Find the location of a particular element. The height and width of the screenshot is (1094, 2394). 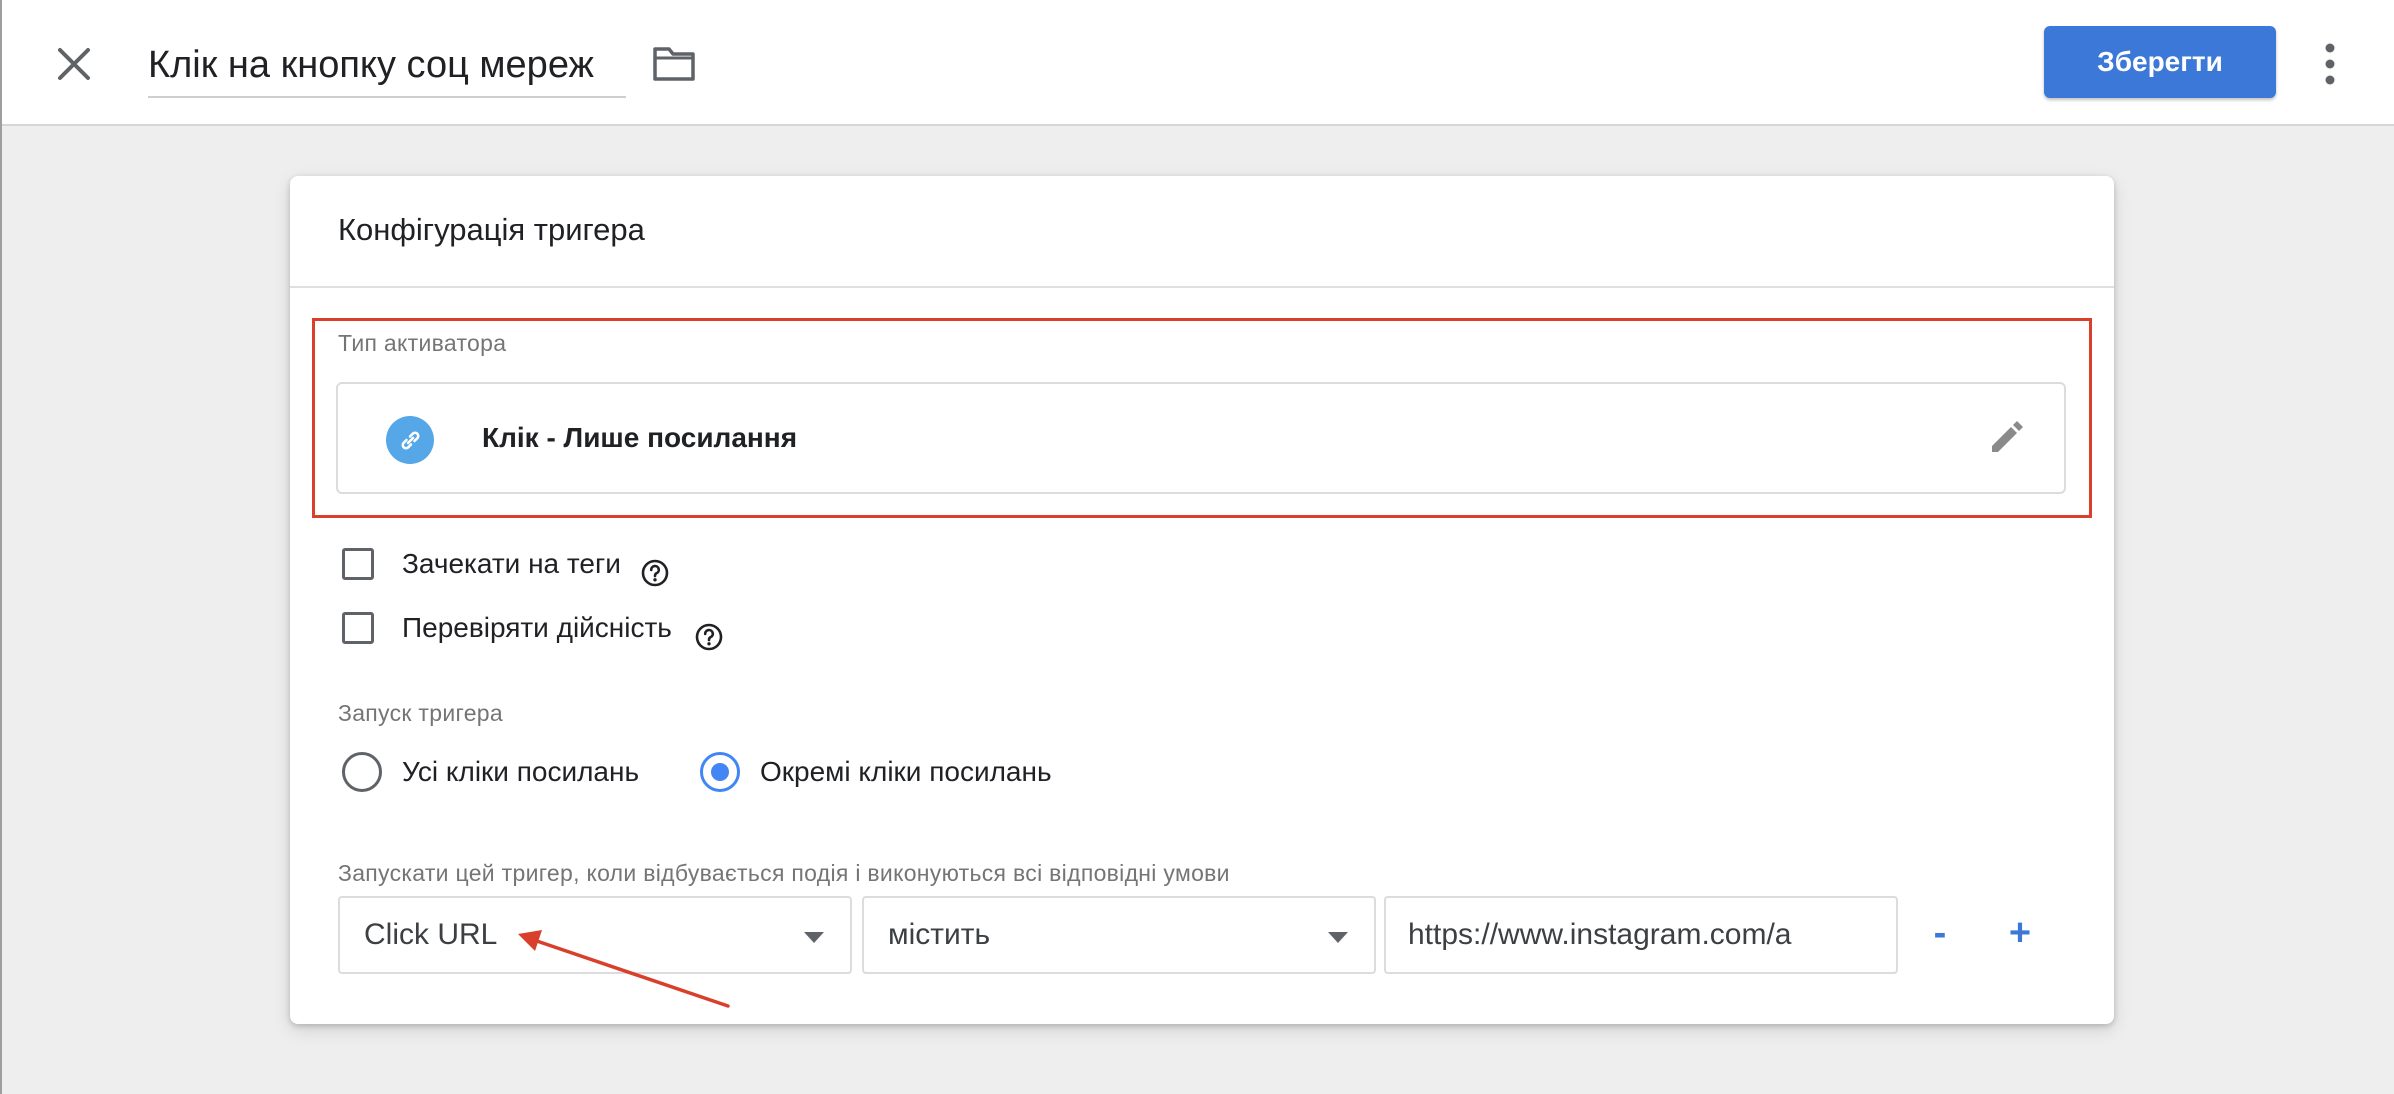

variable-value: Click URL is located at coordinates (431, 934).